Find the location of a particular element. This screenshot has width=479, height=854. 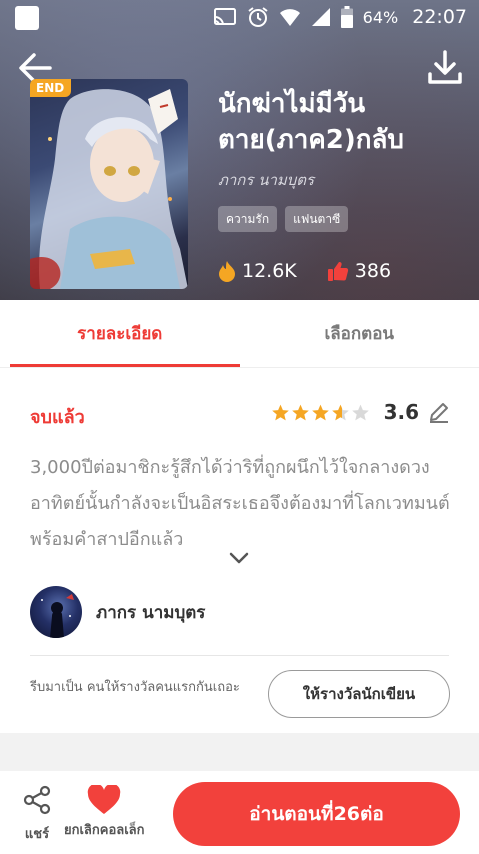

bottom-action-bar: แชร์ ยกเลิกคอลเล็ก อ่านตอนที่26ต่อ is located at coordinates (239, 812).